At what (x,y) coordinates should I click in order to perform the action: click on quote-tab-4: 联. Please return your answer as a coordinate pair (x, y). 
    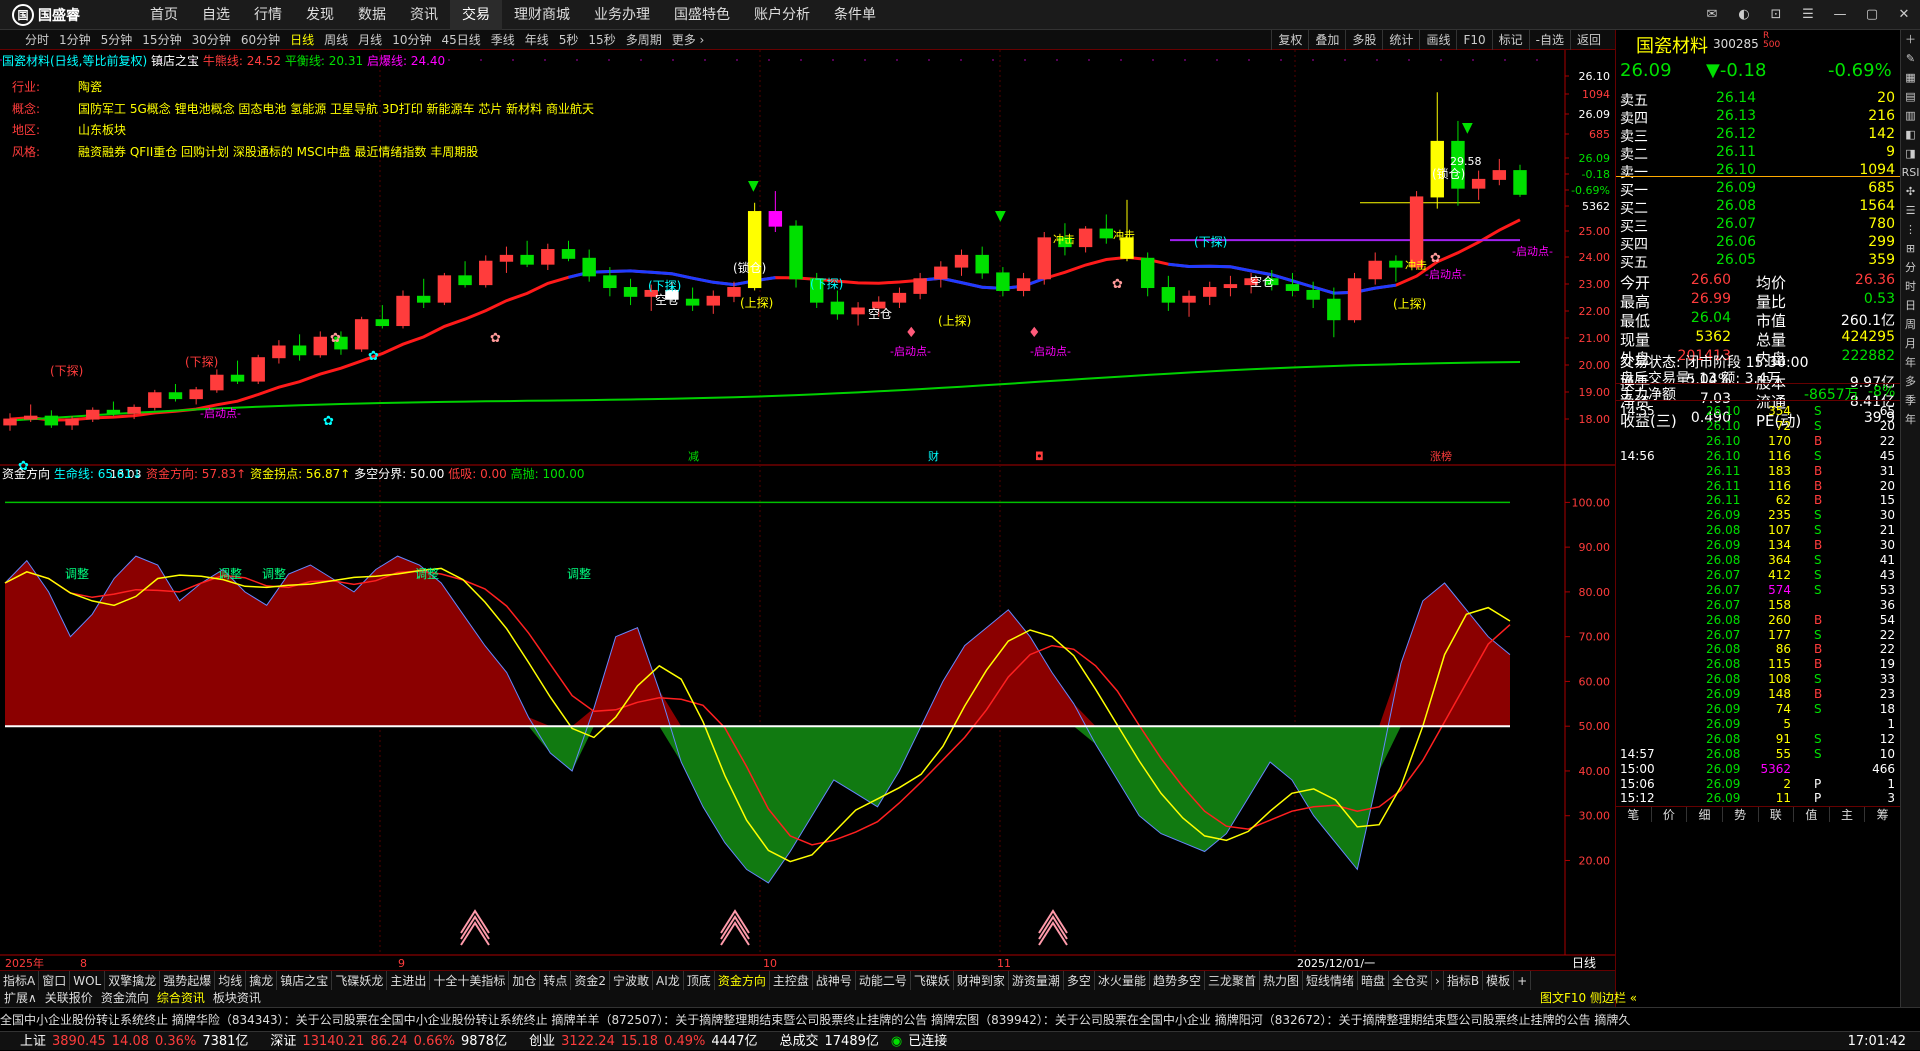
    Looking at the image, I should click on (1777, 814).